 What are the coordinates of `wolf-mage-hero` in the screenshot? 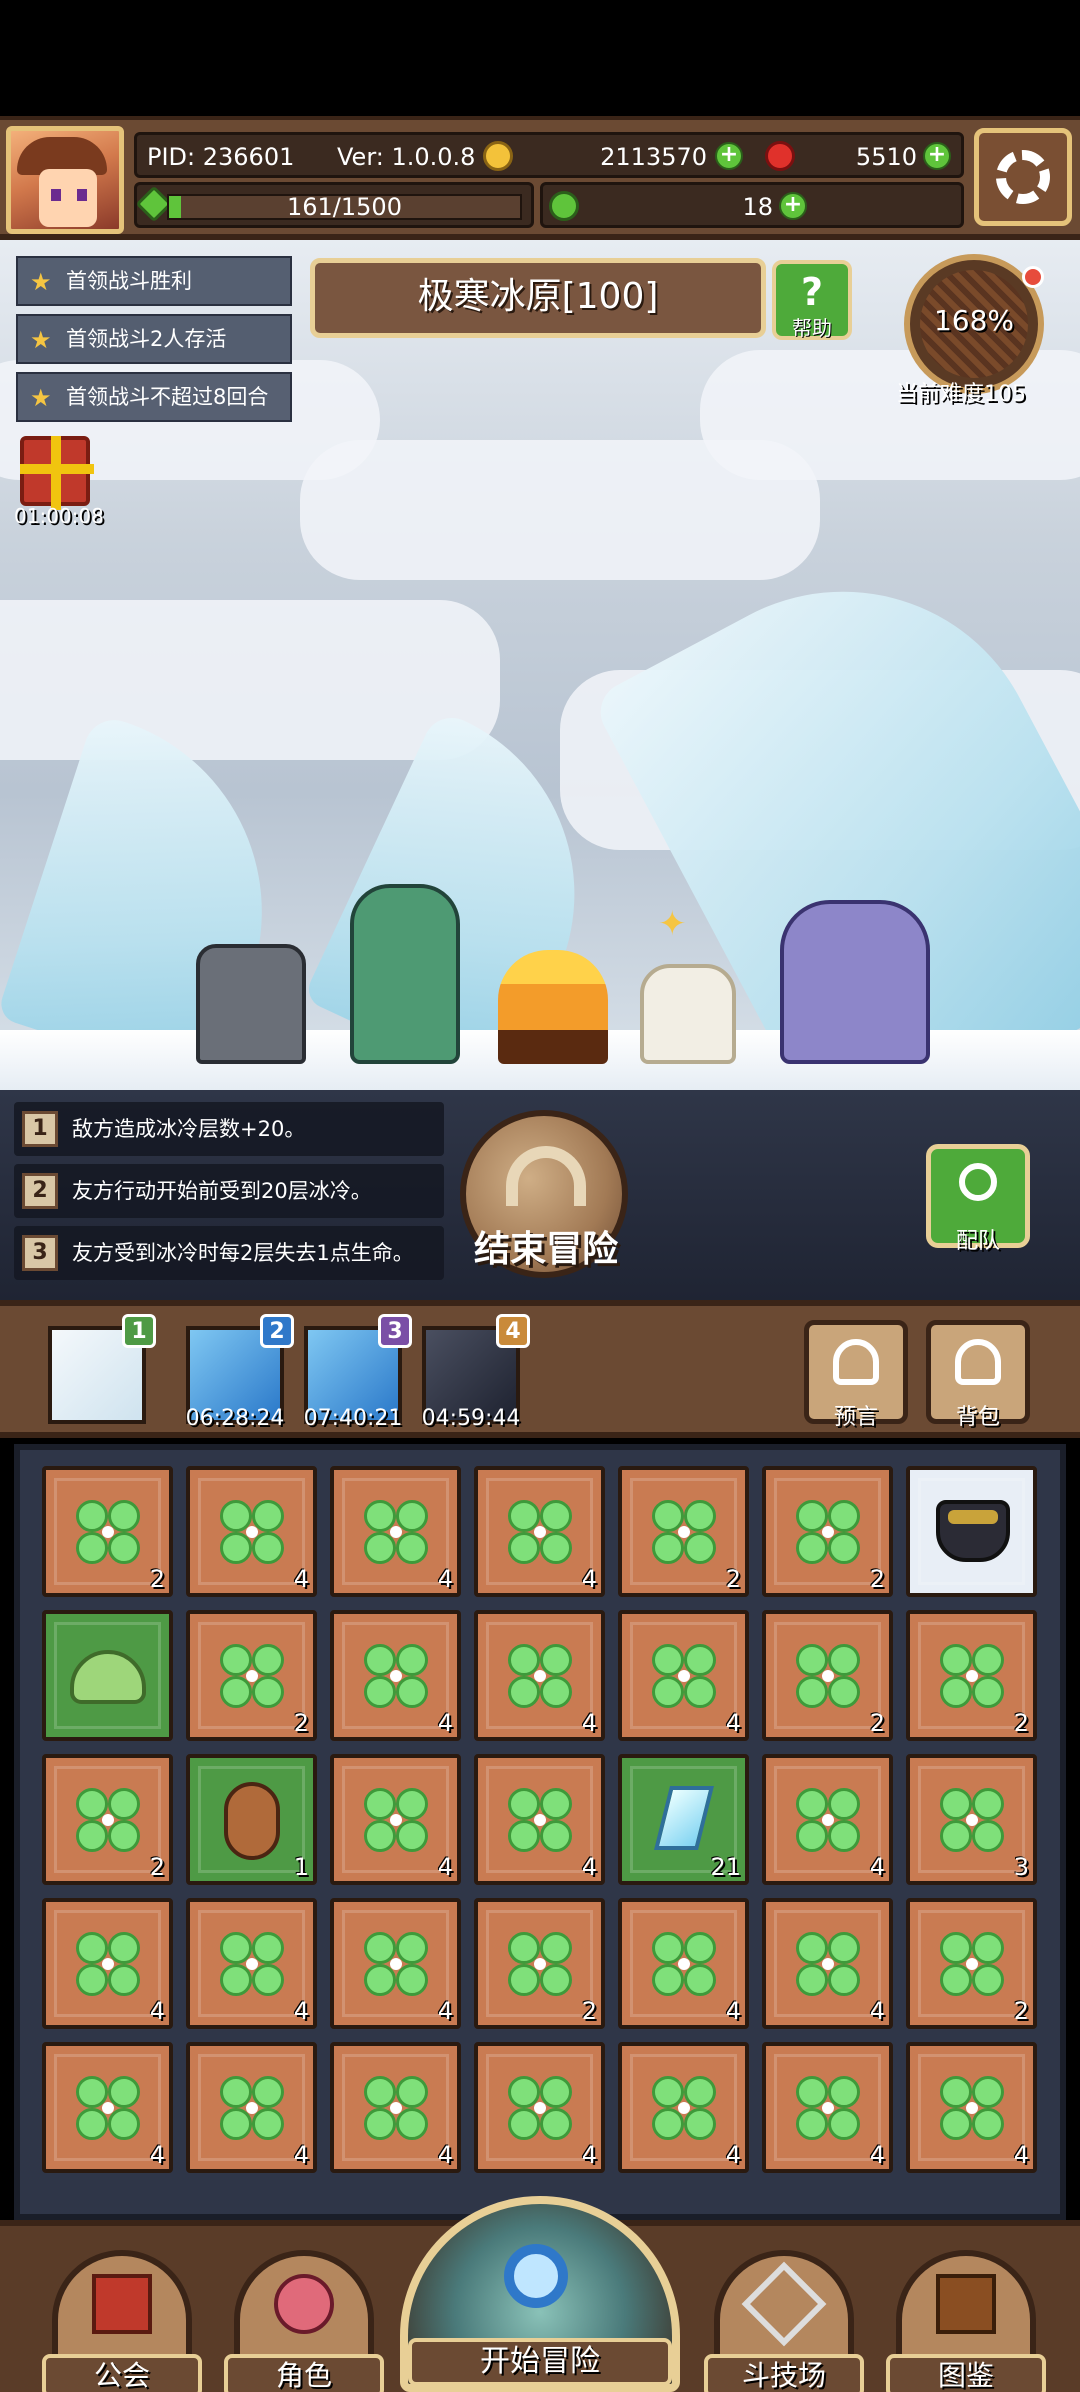 It's located at (855, 982).